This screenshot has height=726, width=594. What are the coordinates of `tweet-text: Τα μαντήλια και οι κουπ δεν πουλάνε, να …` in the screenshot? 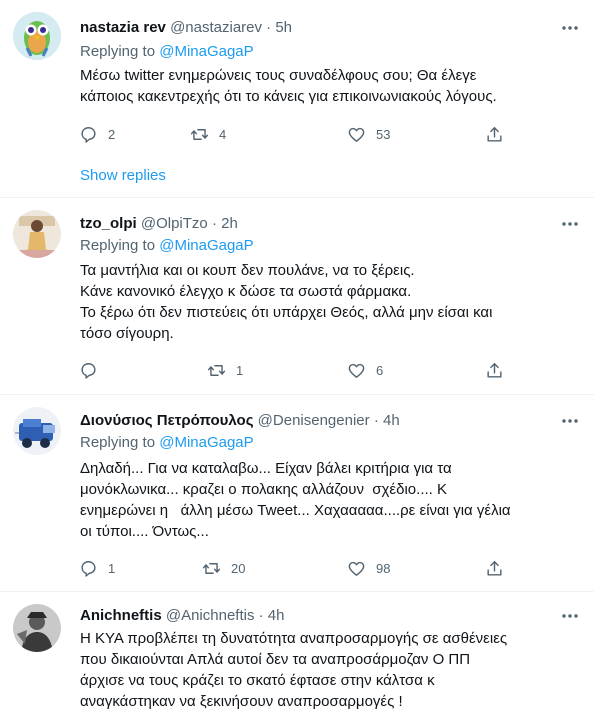 It's located at (330, 302).